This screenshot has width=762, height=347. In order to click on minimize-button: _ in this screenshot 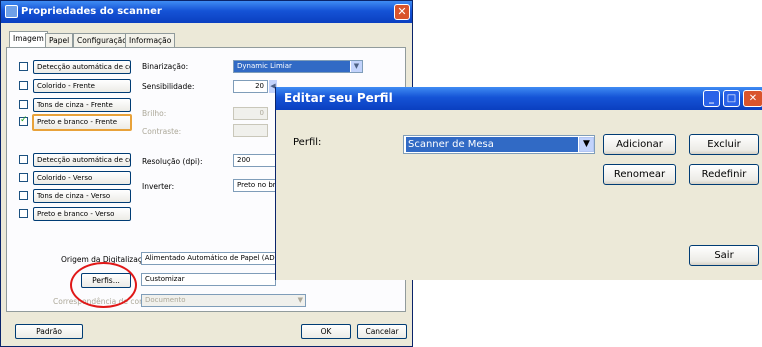, I will do `click(711, 98)`.